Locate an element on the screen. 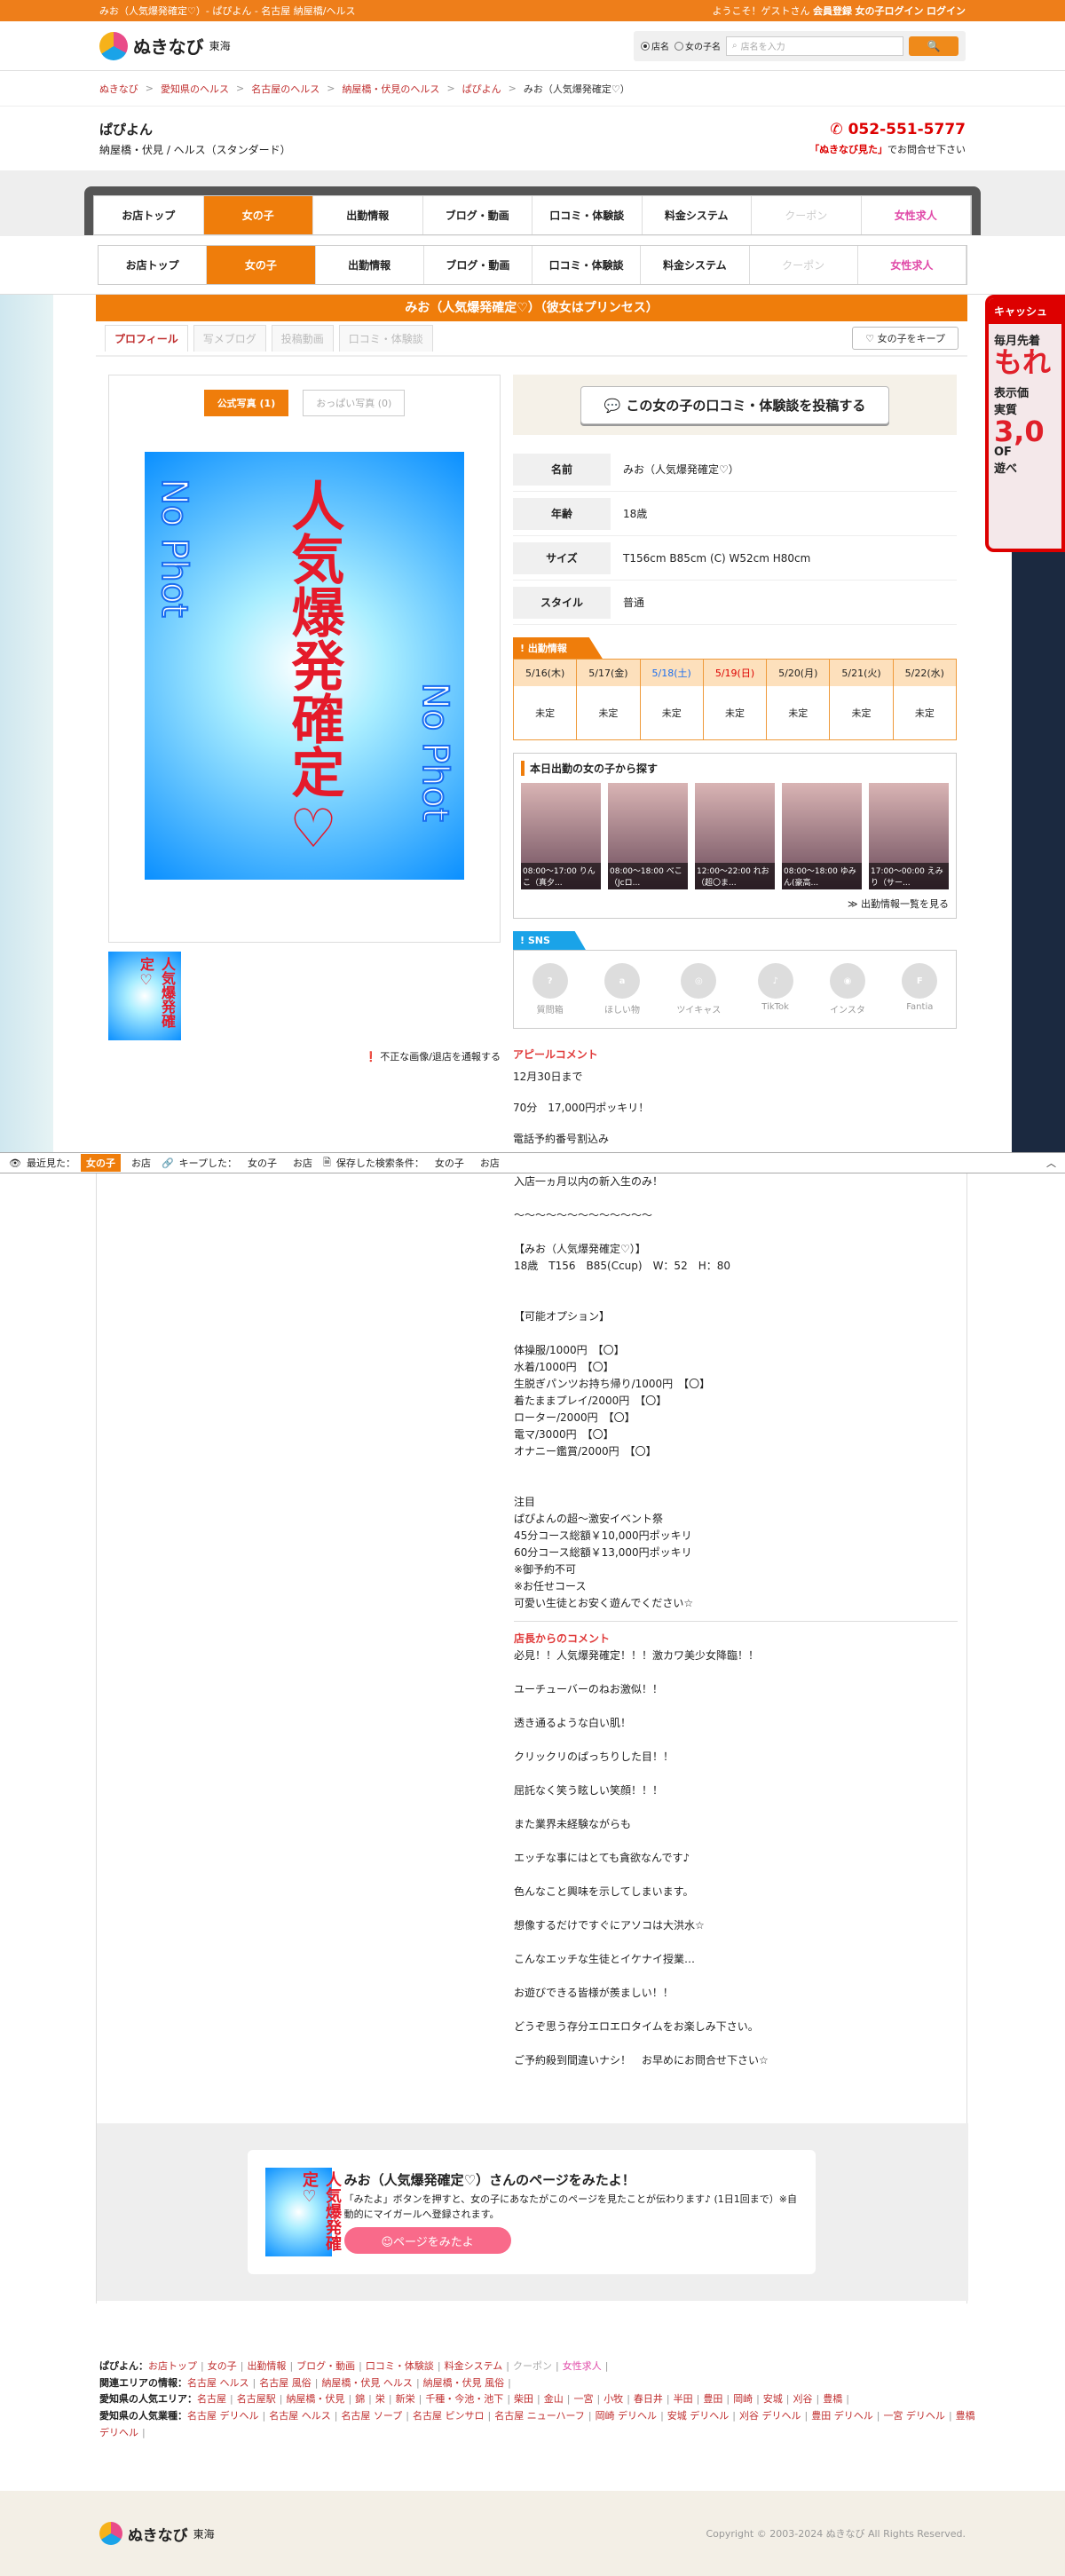  footer-link: 千種・今池・池下 is located at coordinates (464, 2399).